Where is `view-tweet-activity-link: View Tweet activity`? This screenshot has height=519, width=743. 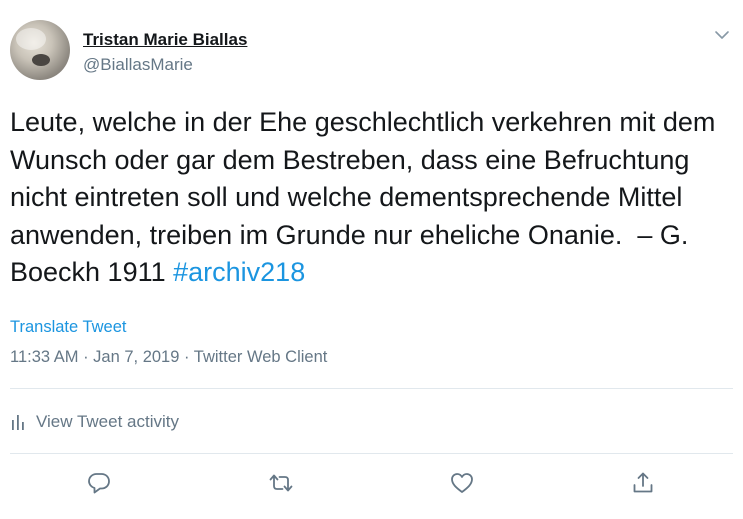
view-tweet-activity-link: View Tweet activity is located at coordinates (94, 422).